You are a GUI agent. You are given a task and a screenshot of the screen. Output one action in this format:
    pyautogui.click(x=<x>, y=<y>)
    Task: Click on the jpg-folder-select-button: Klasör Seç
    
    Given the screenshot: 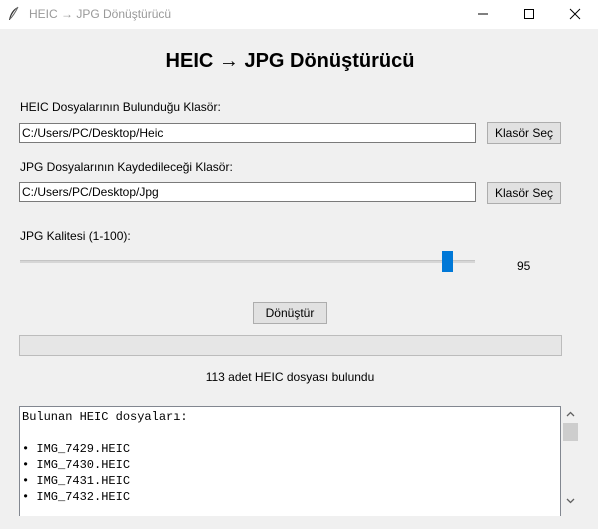 What is the action you would take?
    pyautogui.click(x=524, y=193)
    